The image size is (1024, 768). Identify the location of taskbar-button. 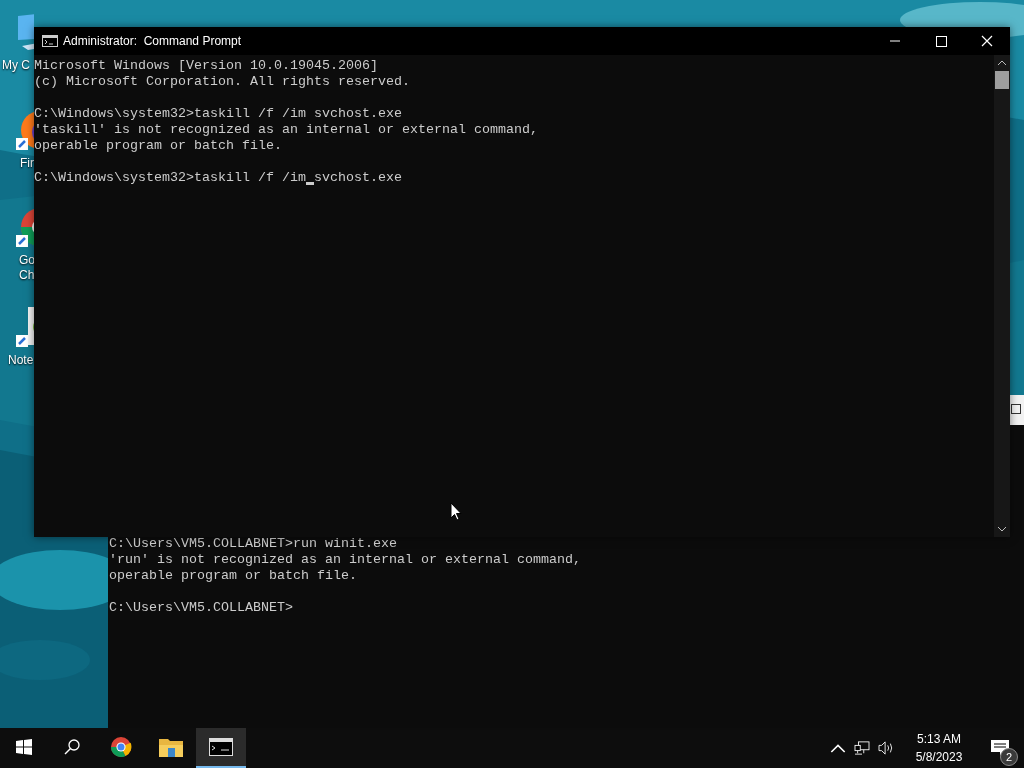
(221, 748).